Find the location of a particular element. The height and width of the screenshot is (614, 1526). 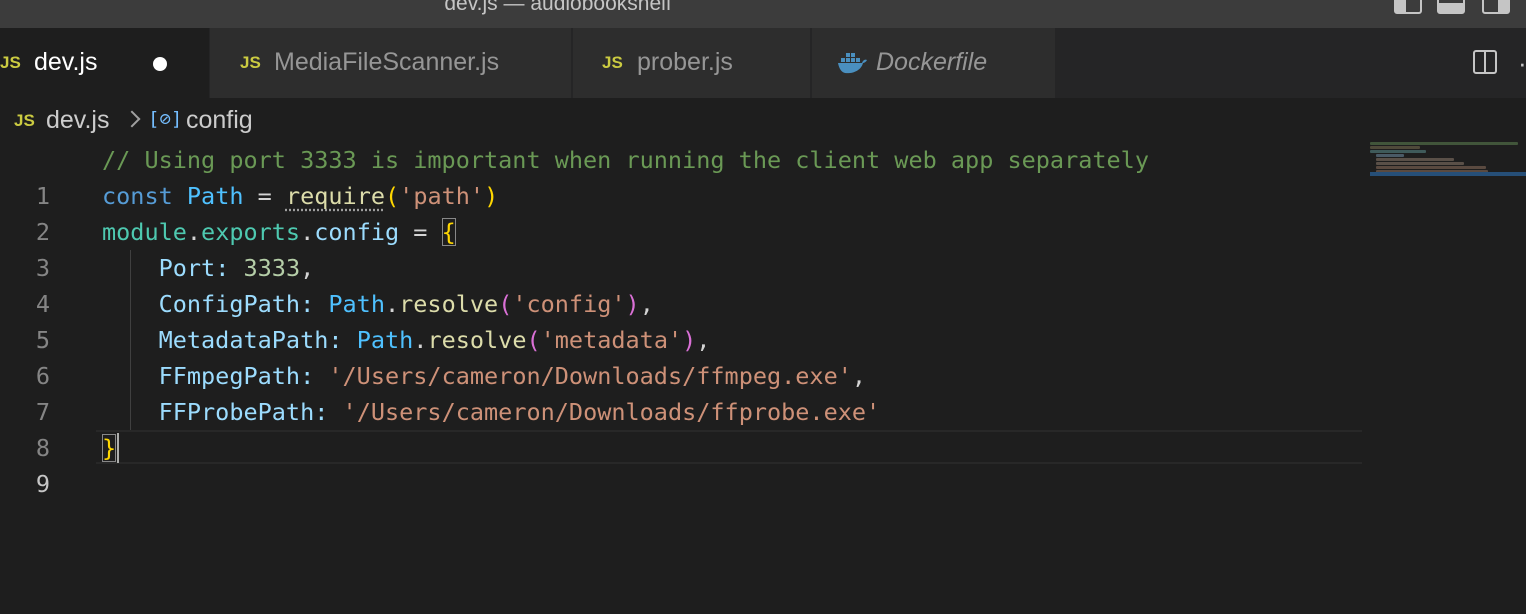

token-key: ConfigPath is located at coordinates (229, 304).